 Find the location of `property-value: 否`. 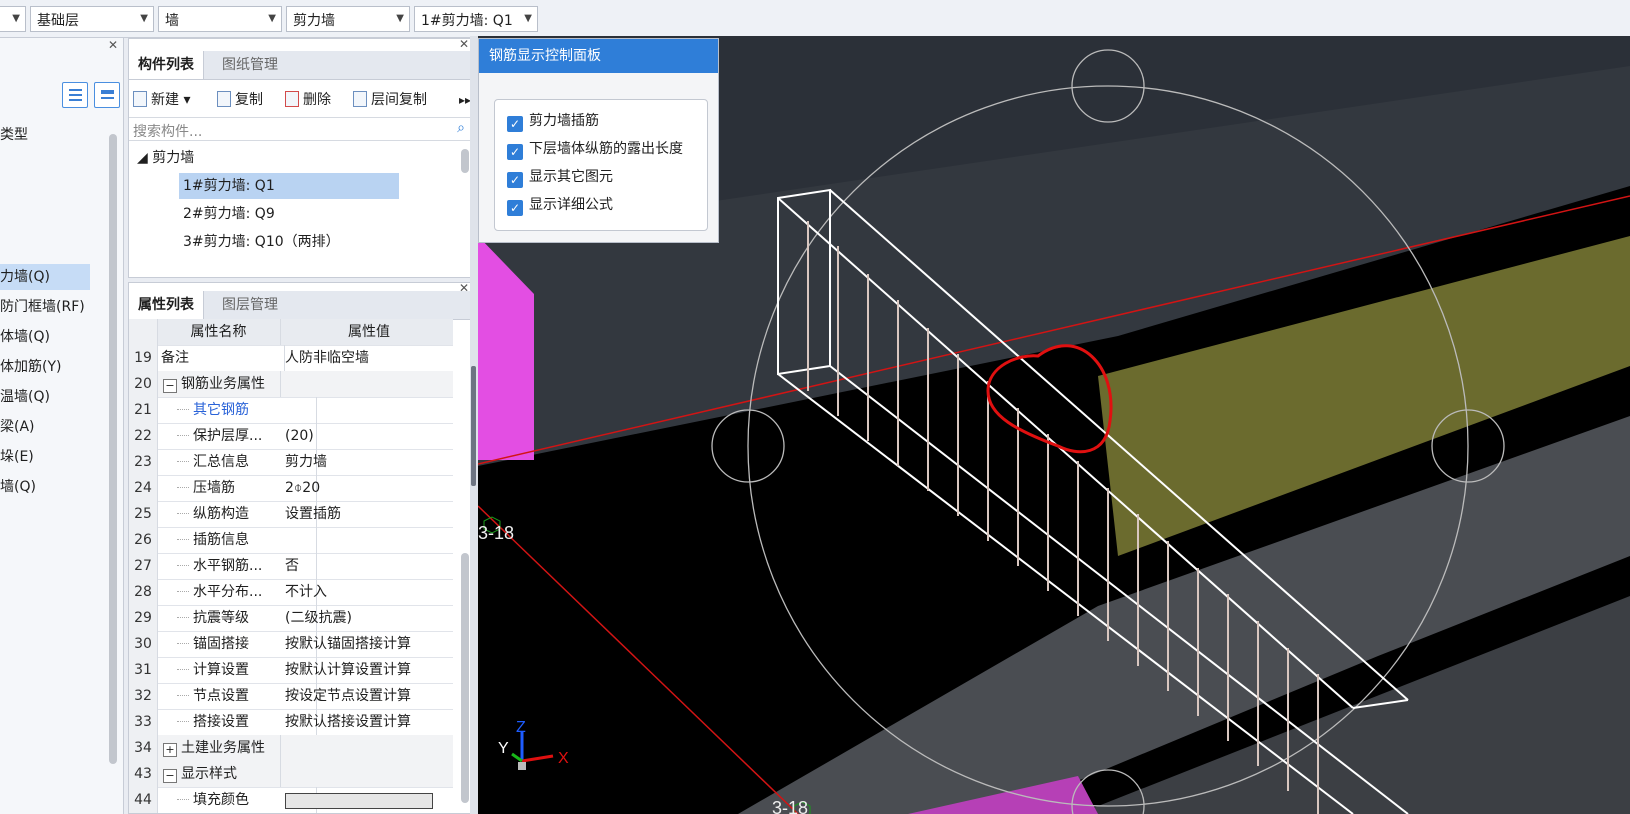

property-value: 否 is located at coordinates (367, 566).